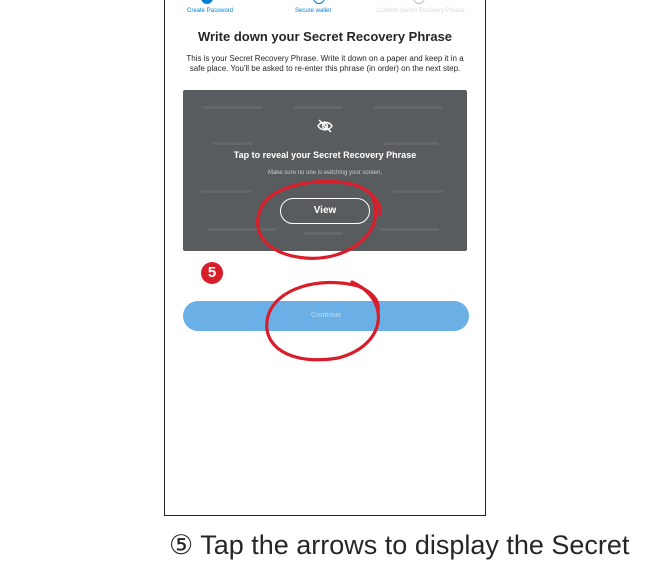  Describe the element at coordinates (207, 2) in the screenshot. I see `step-1-dot: 1` at that location.